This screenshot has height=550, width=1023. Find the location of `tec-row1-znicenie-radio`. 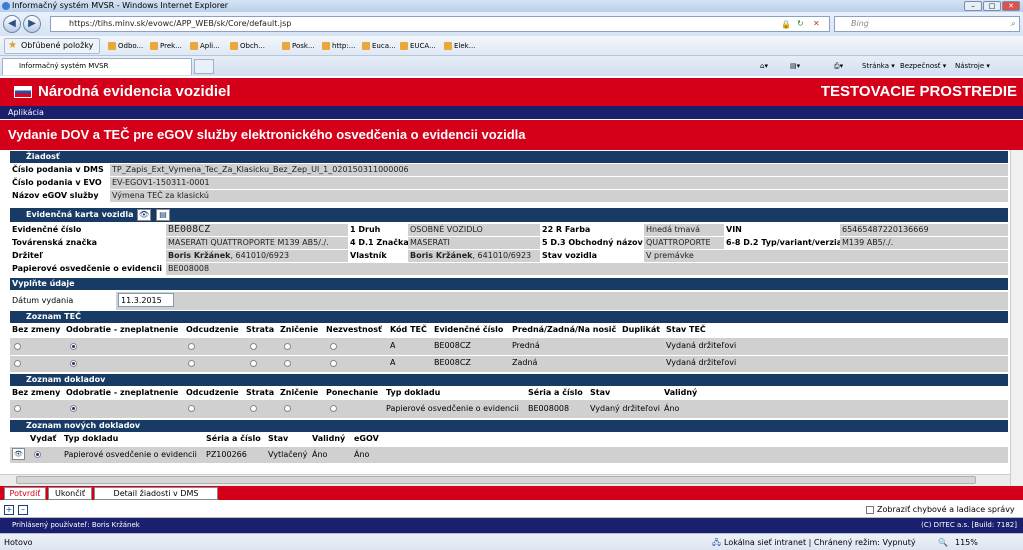

tec-row1-znicenie-radio is located at coordinates (287, 346).